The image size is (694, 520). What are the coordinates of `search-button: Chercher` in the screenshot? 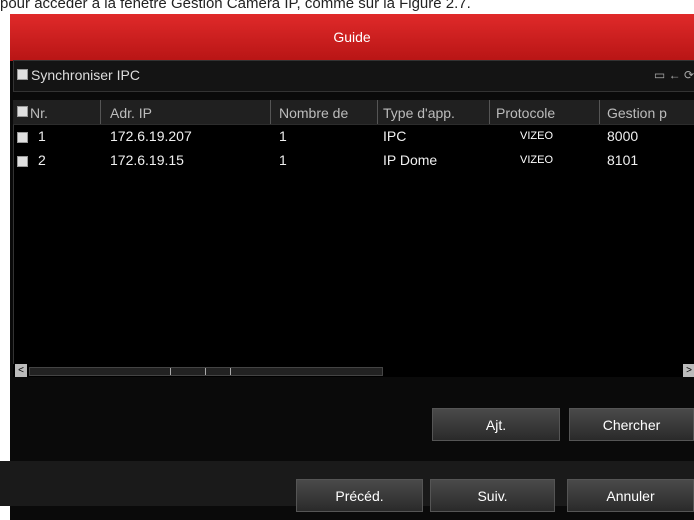 It's located at (631, 424).